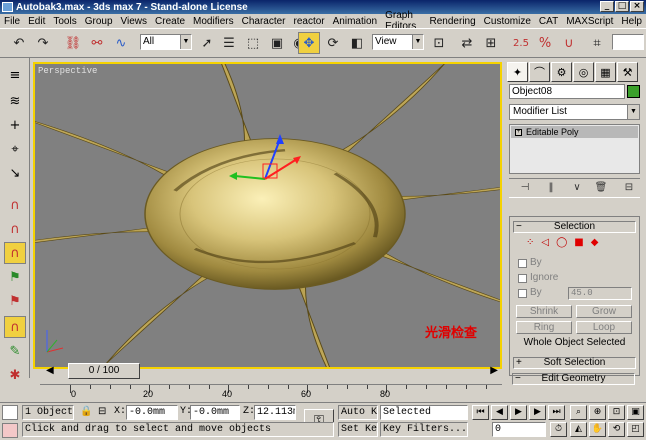  I want to click on menu-views: Views, so click(134, 21).